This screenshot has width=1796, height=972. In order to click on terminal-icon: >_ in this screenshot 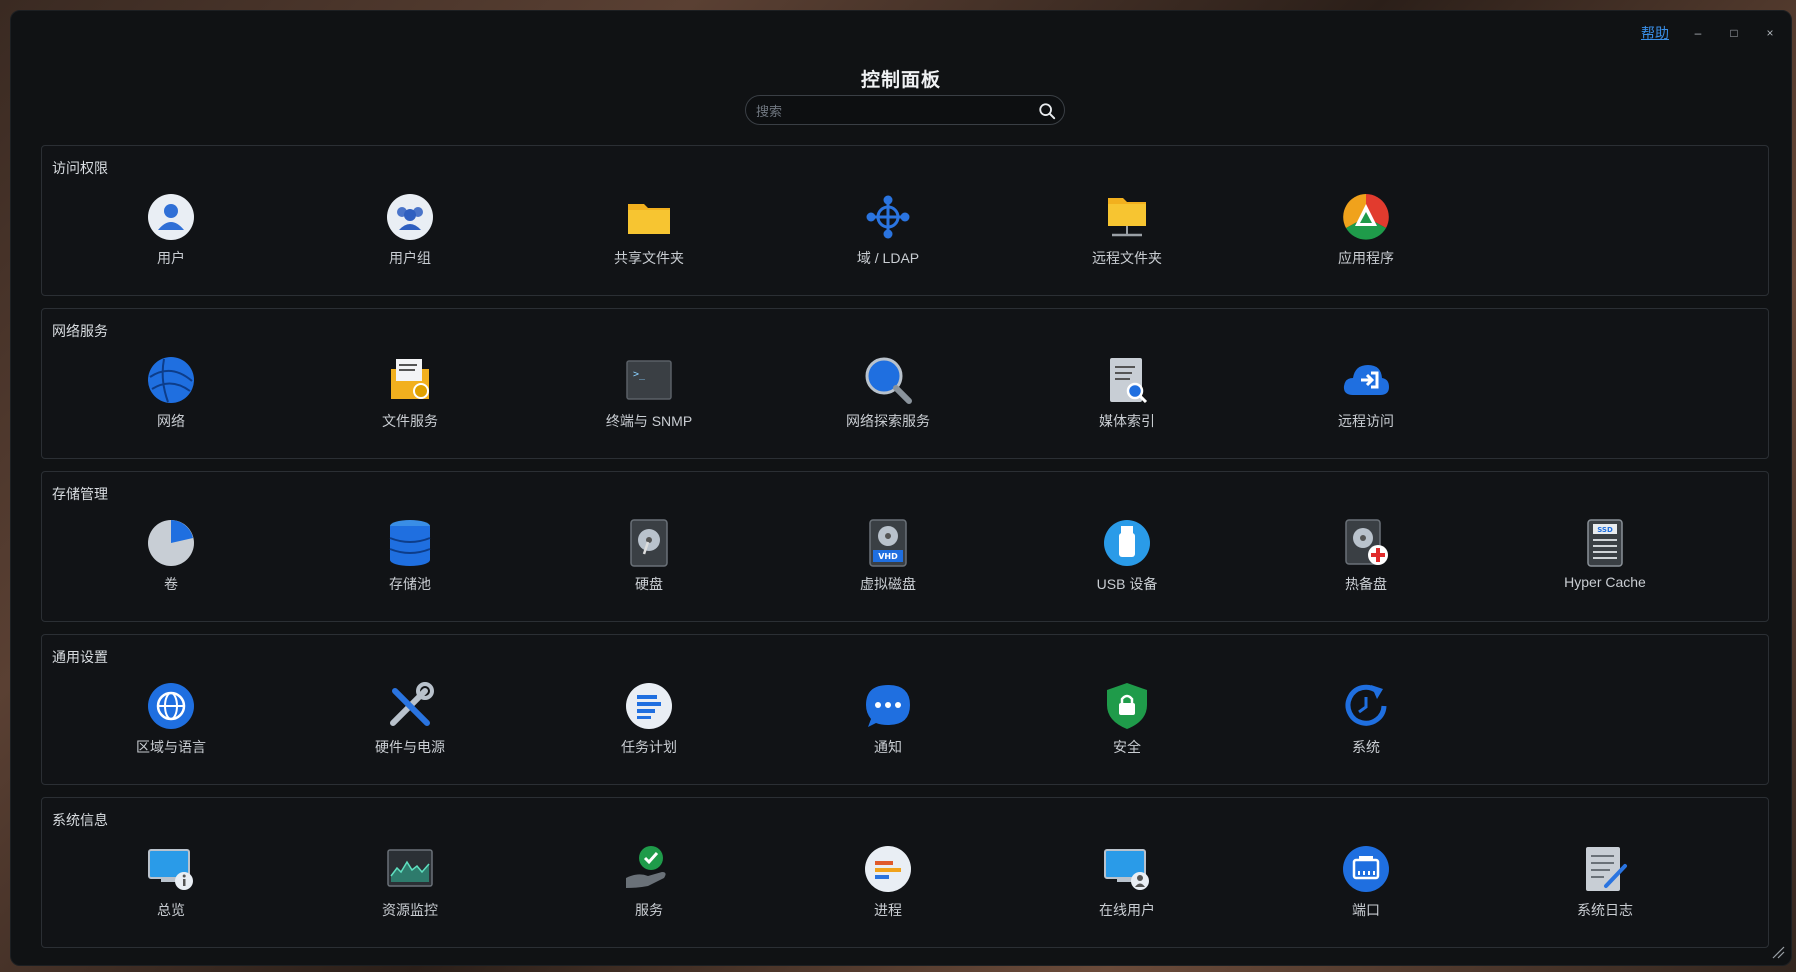, I will do `click(649, 380)`.